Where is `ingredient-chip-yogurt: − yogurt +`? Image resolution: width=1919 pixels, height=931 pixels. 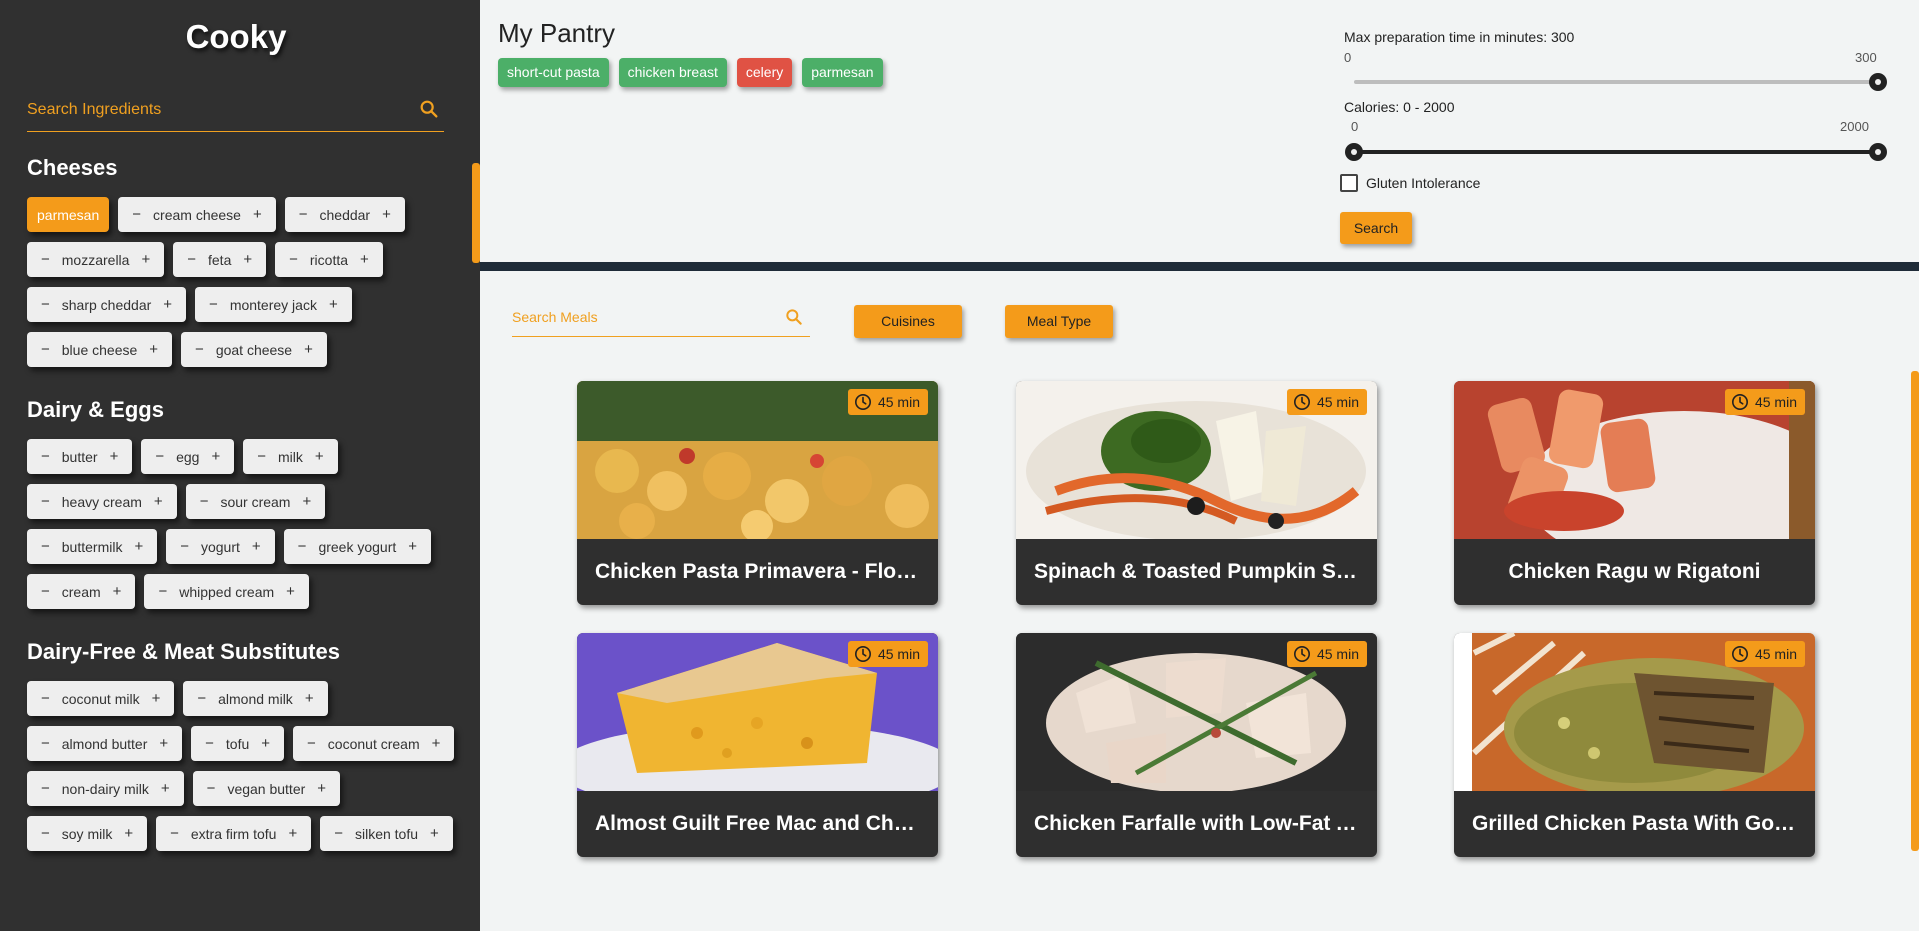
ingredient-chip-yogurt: − yogurt + is located at coordinates (220, 546).